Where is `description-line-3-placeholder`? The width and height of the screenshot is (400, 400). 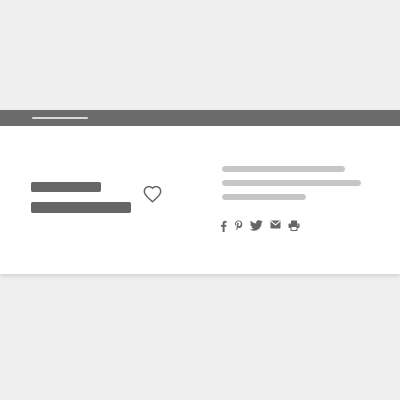 description-line-3-placeholder is located at coordinates (264, 197).